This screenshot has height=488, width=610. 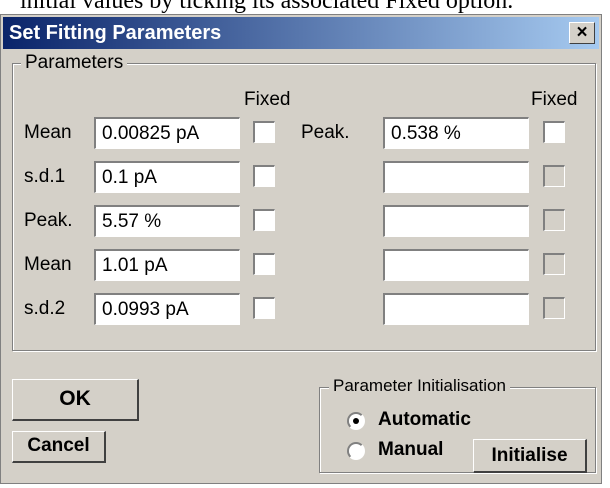 I want to click on radio-automatic, so click(x=356, y=421).